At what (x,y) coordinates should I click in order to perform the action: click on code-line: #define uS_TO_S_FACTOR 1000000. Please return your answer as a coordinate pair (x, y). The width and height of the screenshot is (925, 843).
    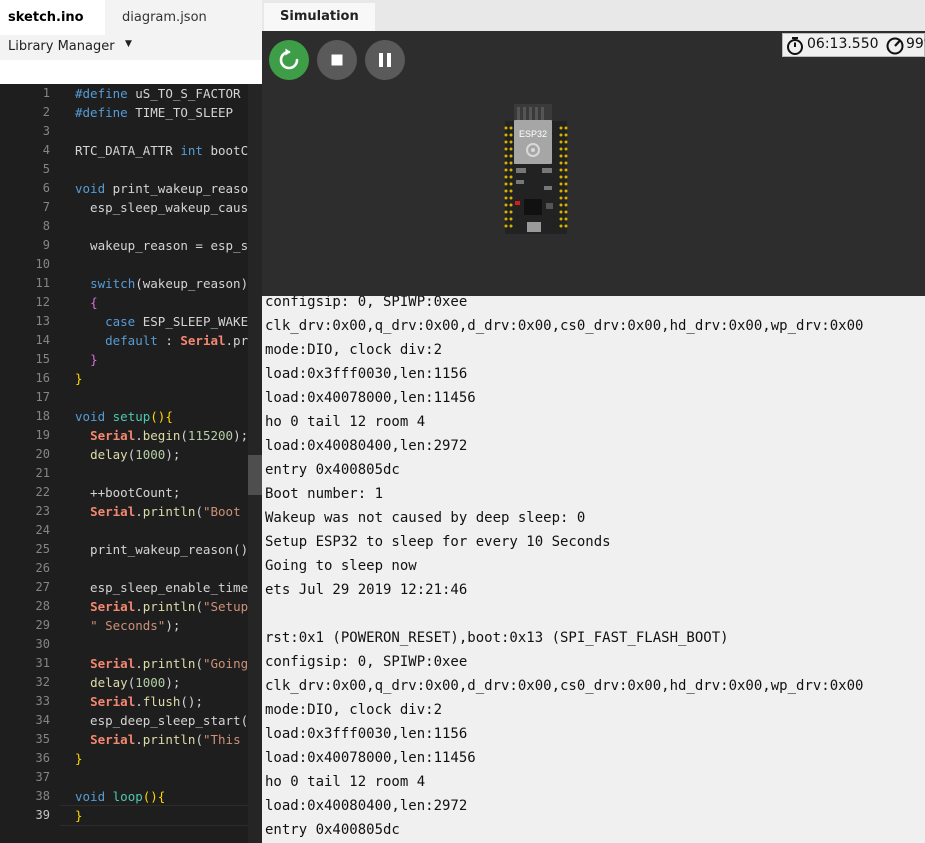
    Looking at the image, I should click on (168, 93).